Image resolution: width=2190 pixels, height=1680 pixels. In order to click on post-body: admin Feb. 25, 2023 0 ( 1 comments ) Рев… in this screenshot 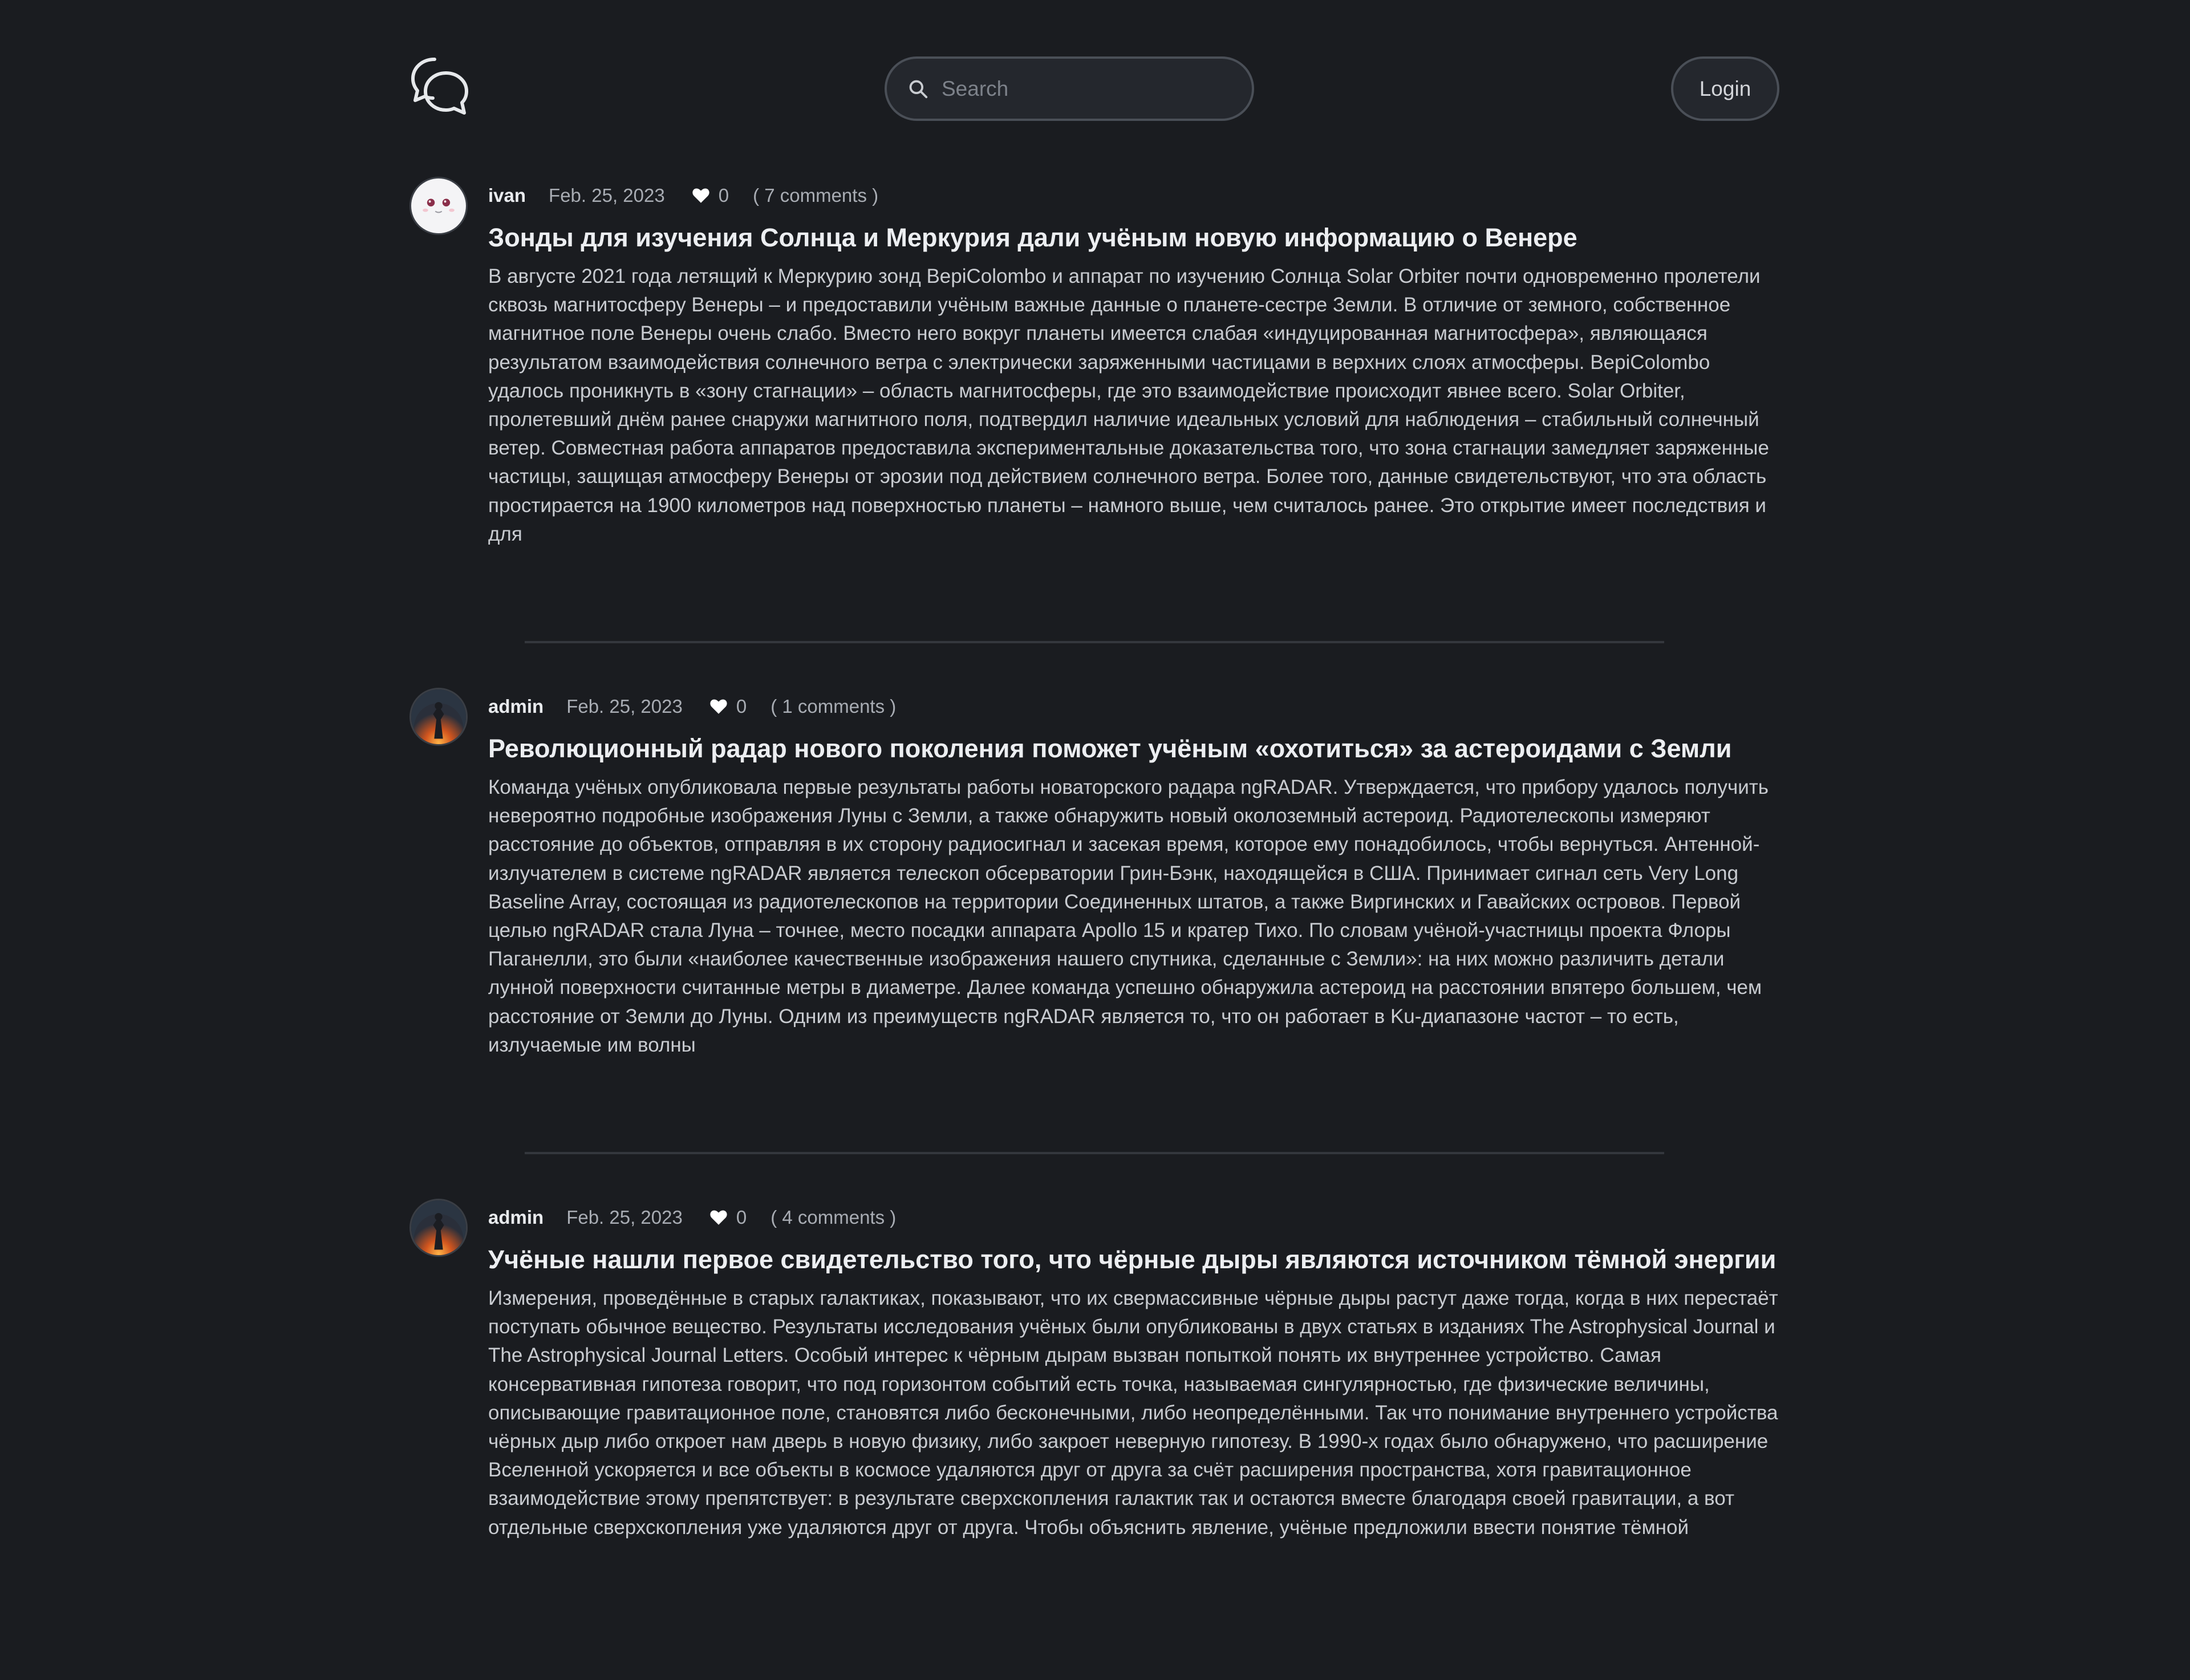, I will do `click(1133, 874)`.